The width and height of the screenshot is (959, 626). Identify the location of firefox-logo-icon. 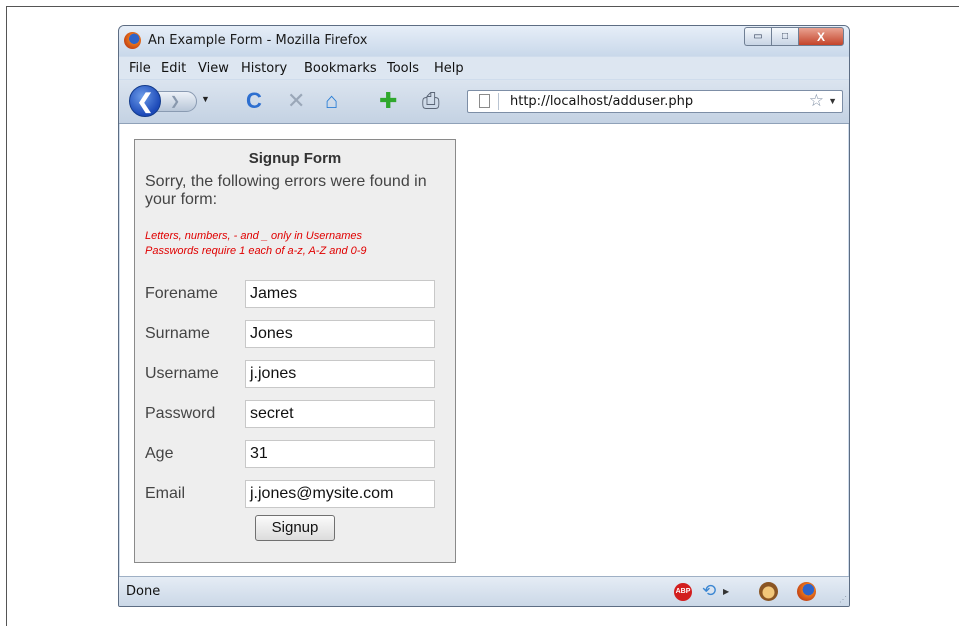
(132, 40).